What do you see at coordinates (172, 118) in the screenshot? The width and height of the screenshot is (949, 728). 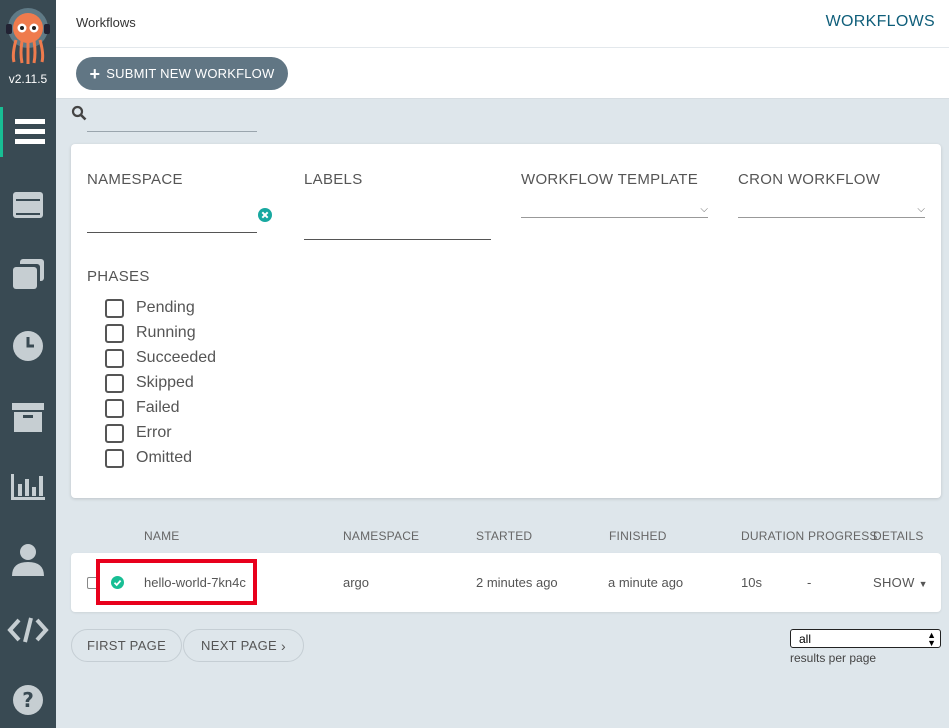 I see `search-input` at bounding box center [172, 118].